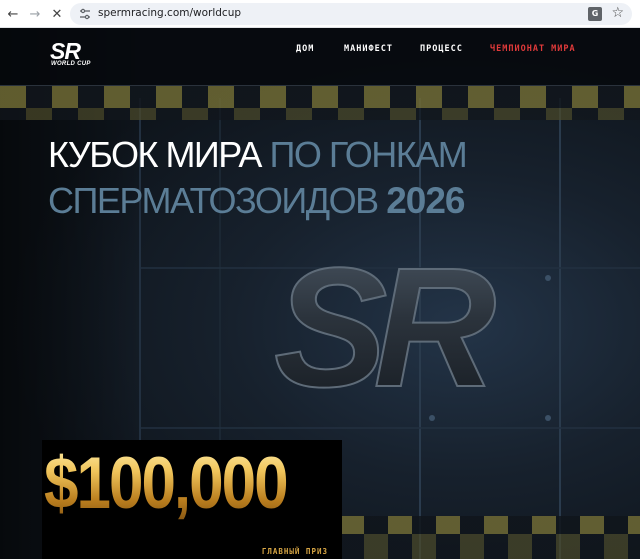 The width and height of the screenshot is (640, 559). Describe the element at coordinates (35, 14) in the screenshot. I see `forward-arrow-icon: →` at that location.